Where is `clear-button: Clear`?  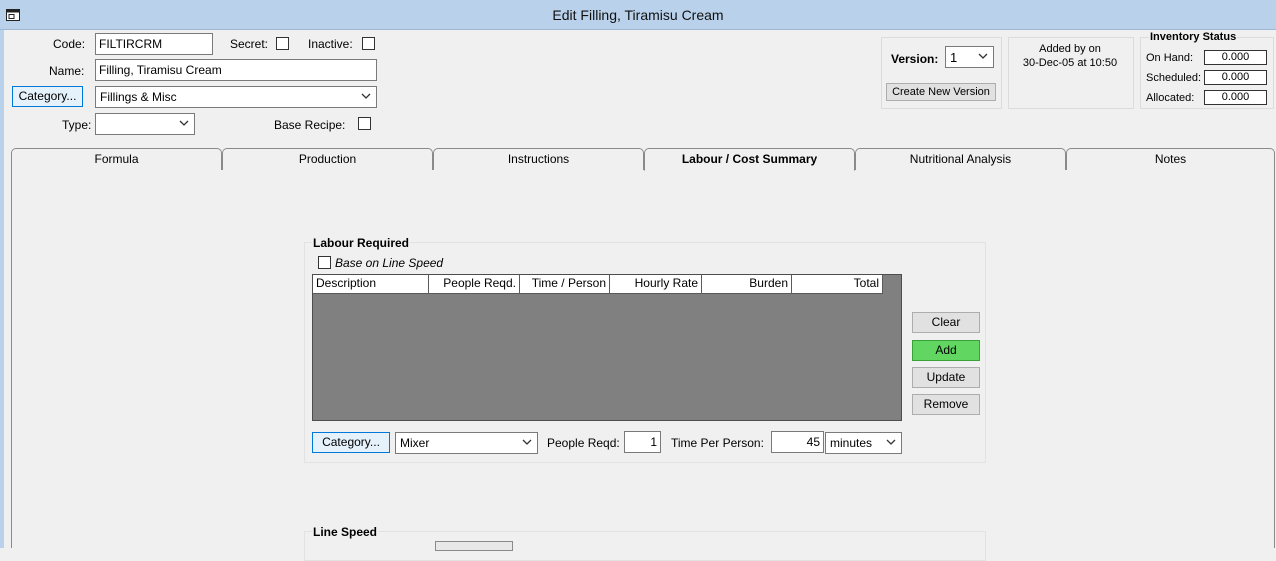 clear-button: Clear is located at coordinates (946, 322).